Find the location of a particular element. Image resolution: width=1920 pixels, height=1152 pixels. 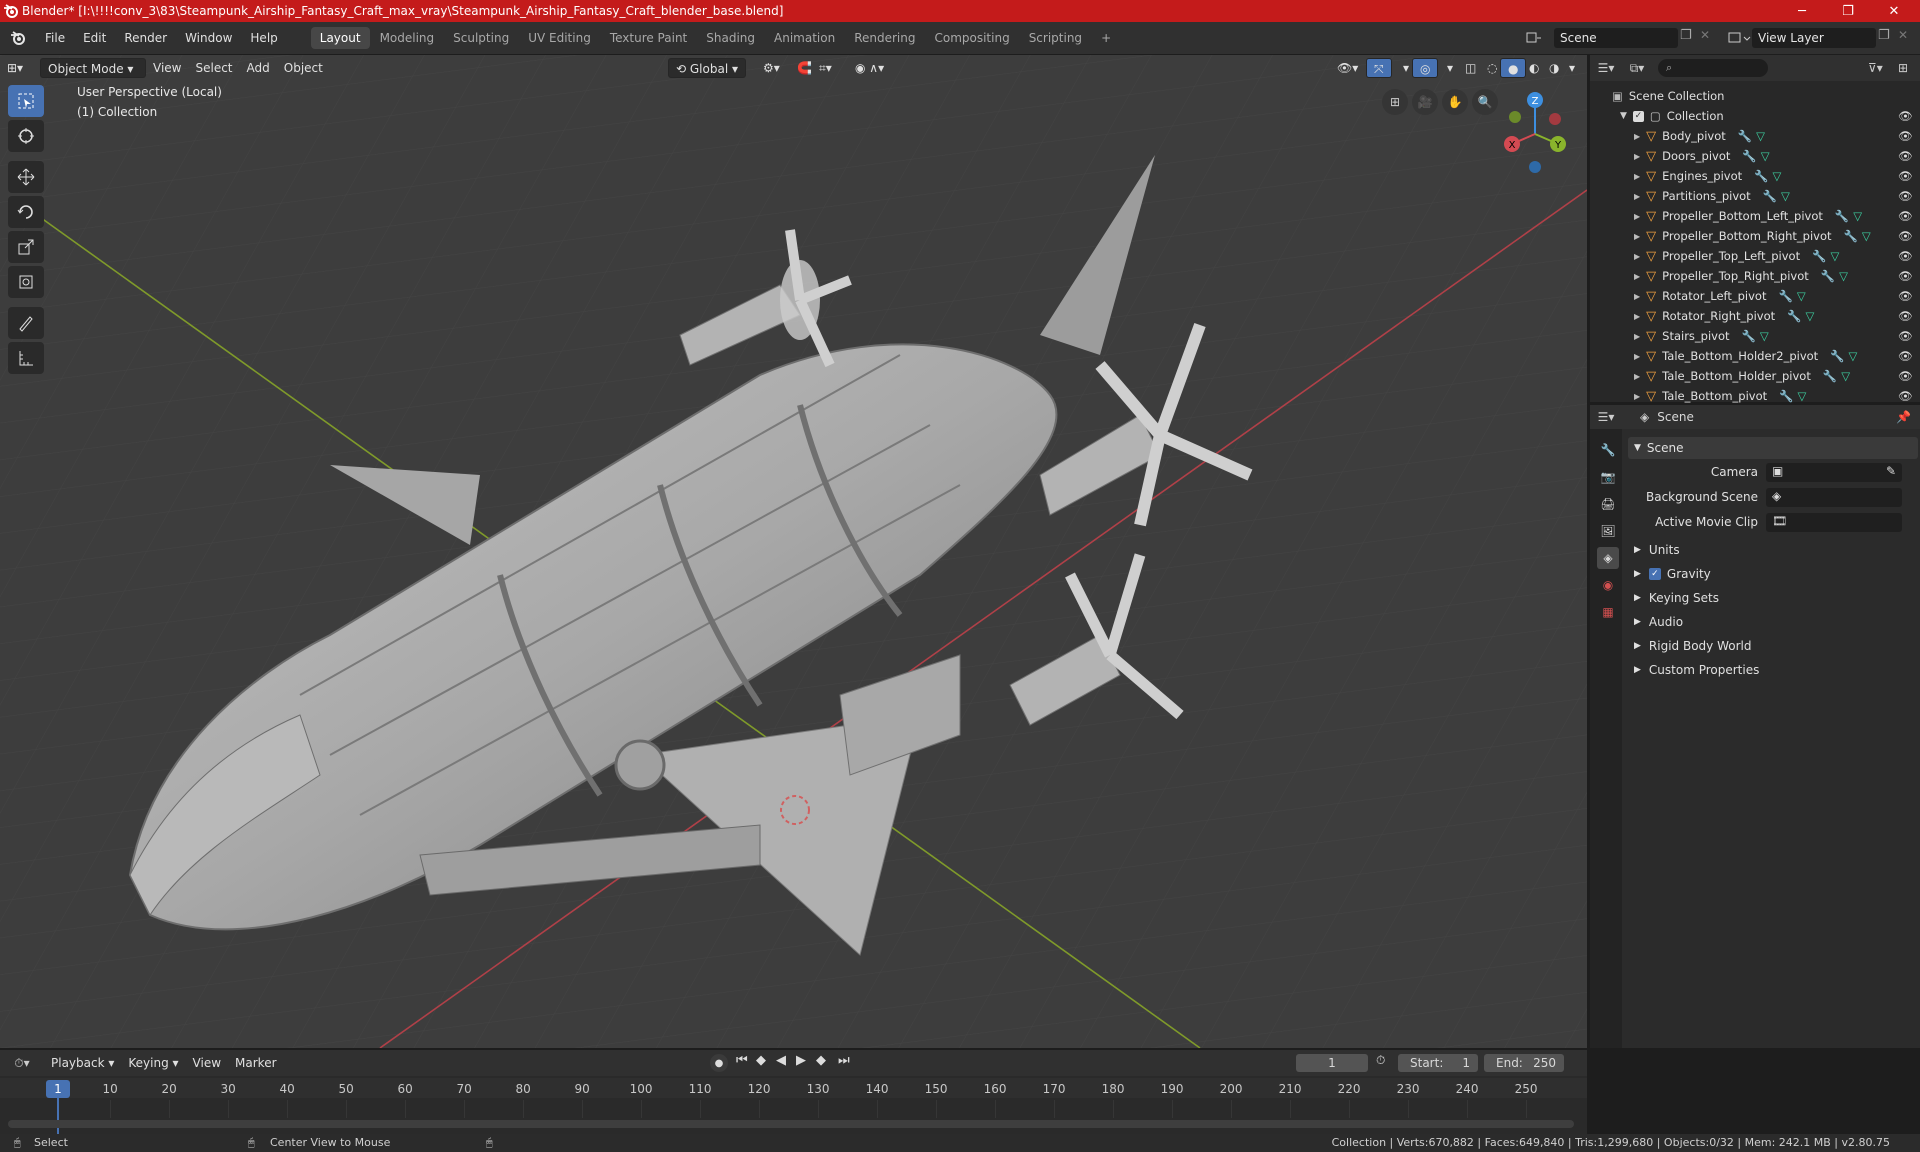

current-frame-field: 1 is located at coordinates (1332, 1063).